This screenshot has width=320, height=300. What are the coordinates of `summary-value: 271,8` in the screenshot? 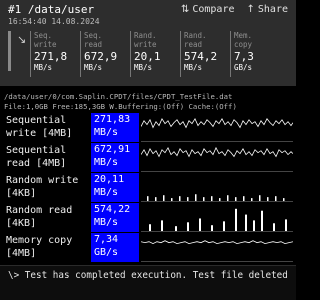 It's located at (51, 56).